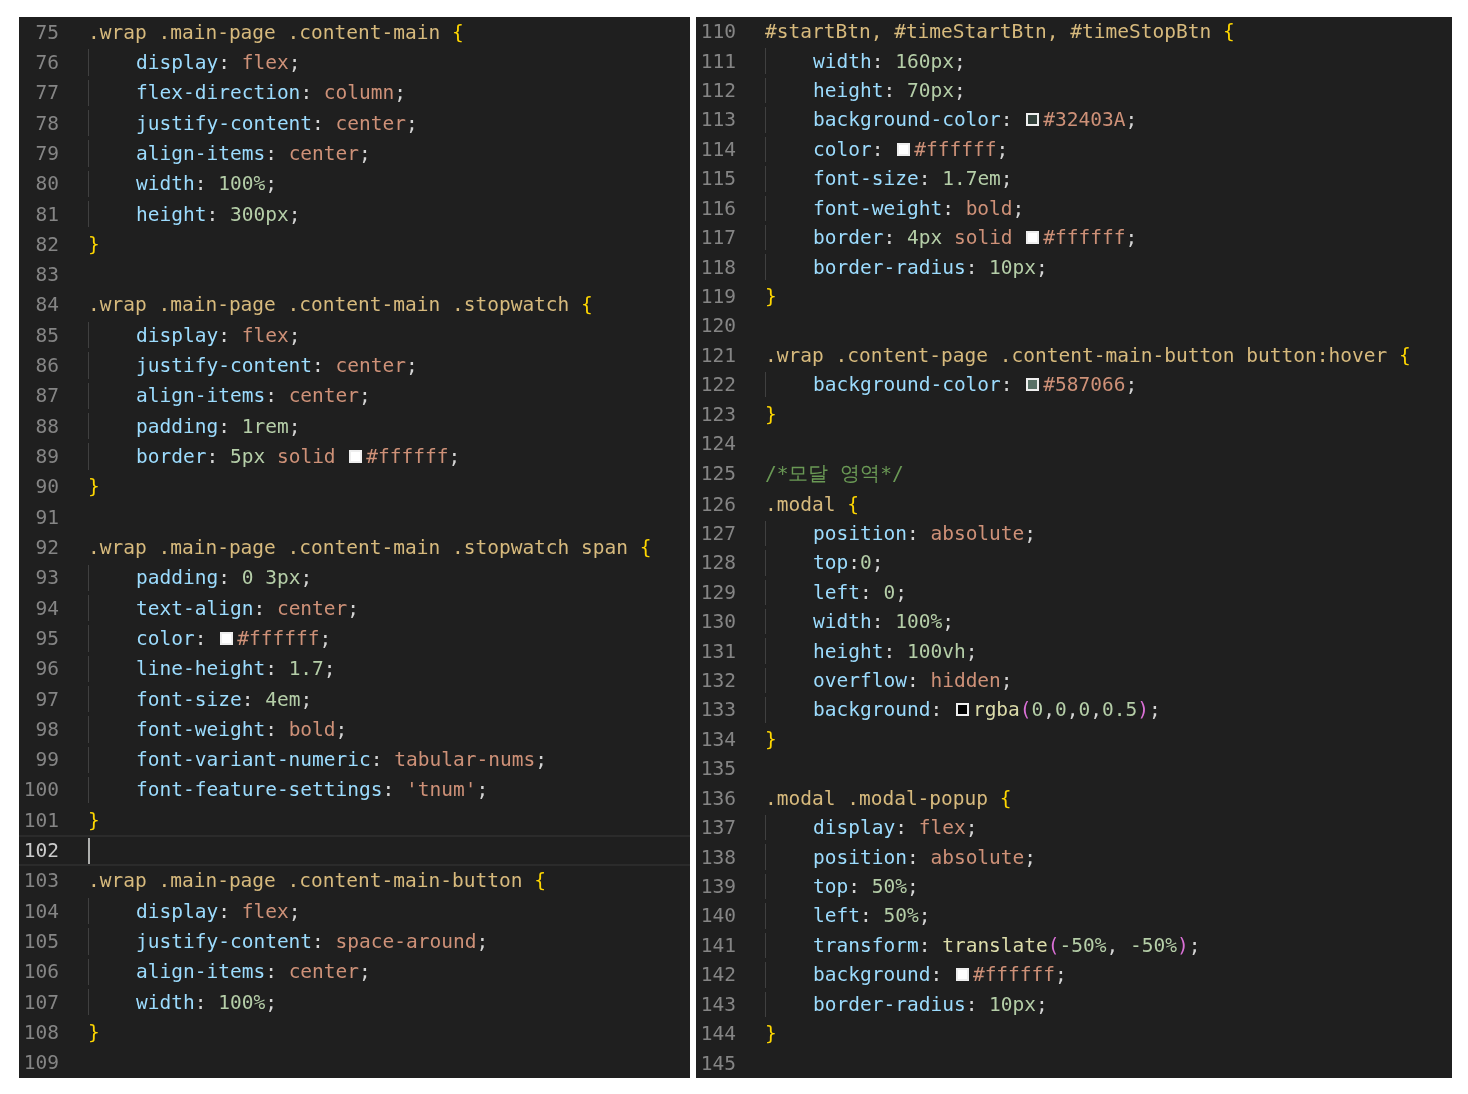 Image resolution: width=1468 pixels, height=1094 pixels. Describe the element at coordinates (312, 790) in the screenshot. I see `code-text: font-feature-settings: 'tnum';` at that location.